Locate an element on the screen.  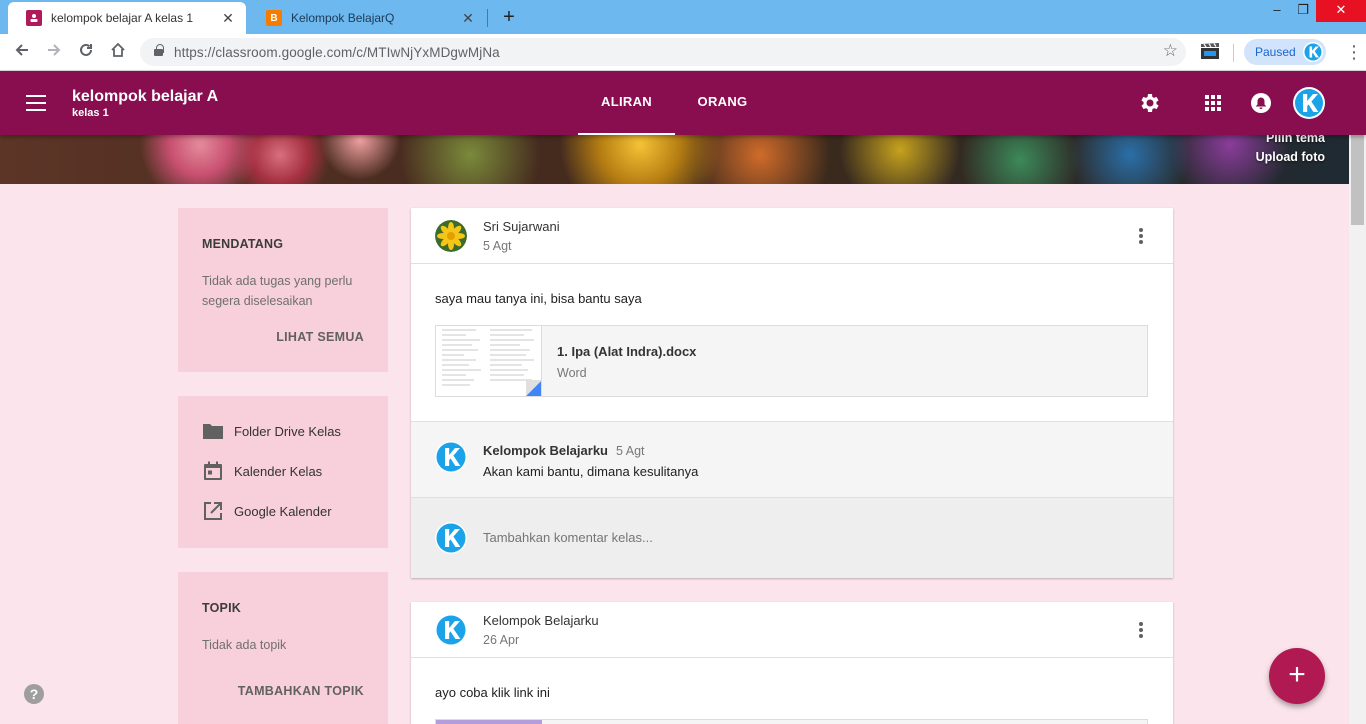
profile-status: Paused is located at coordinates (1275, 52).